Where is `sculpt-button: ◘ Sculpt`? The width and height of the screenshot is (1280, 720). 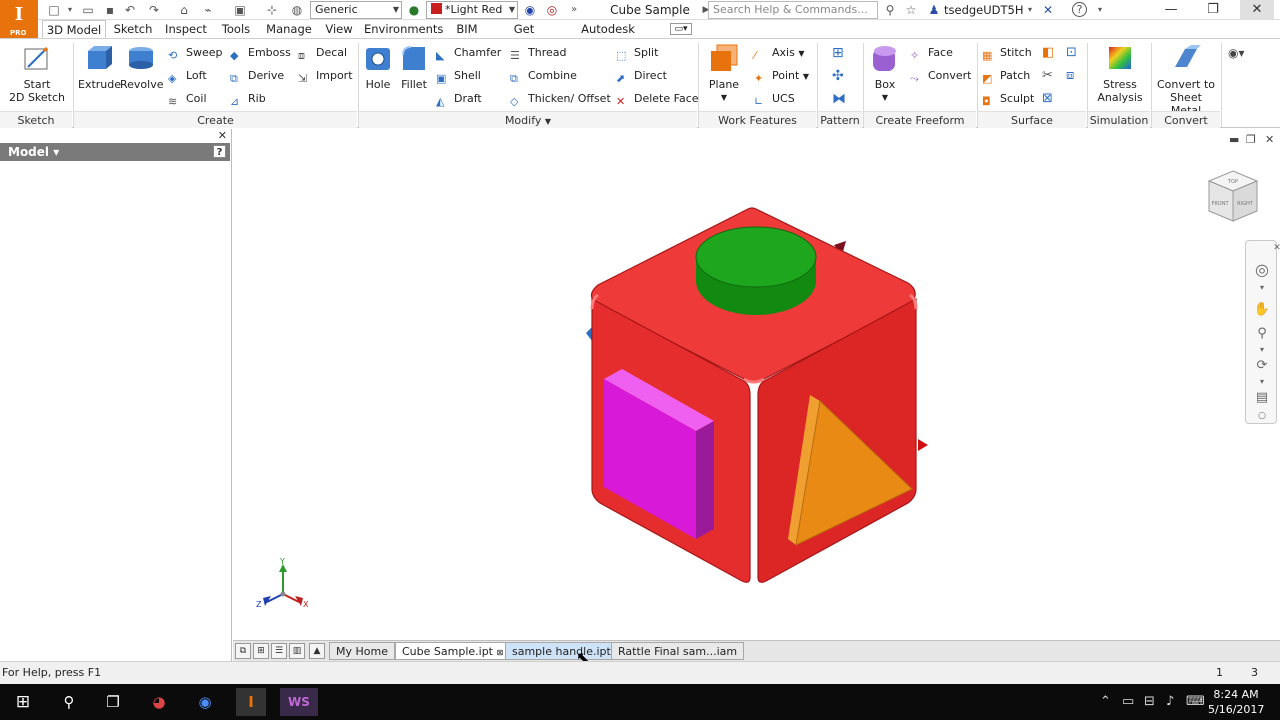
sculpt-button: ◘ Sculpt is located at coordinates (1008, 99).